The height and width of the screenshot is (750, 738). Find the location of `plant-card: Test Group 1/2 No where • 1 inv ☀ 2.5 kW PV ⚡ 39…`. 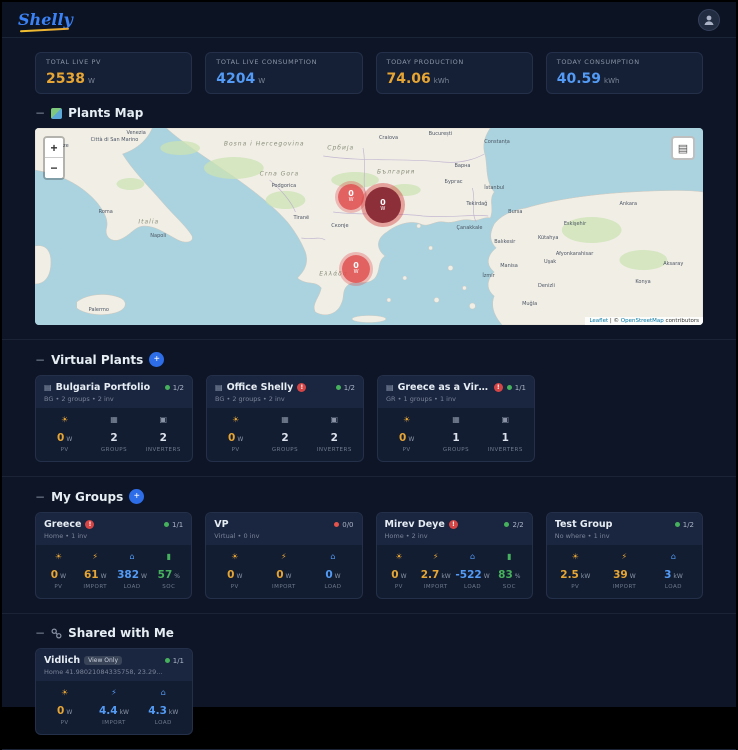

plant-card: Test Group 1/2 No where • 1 inv ☀ 2.5 kW PV ⚡ 39… is located at coordinates (624, 555).